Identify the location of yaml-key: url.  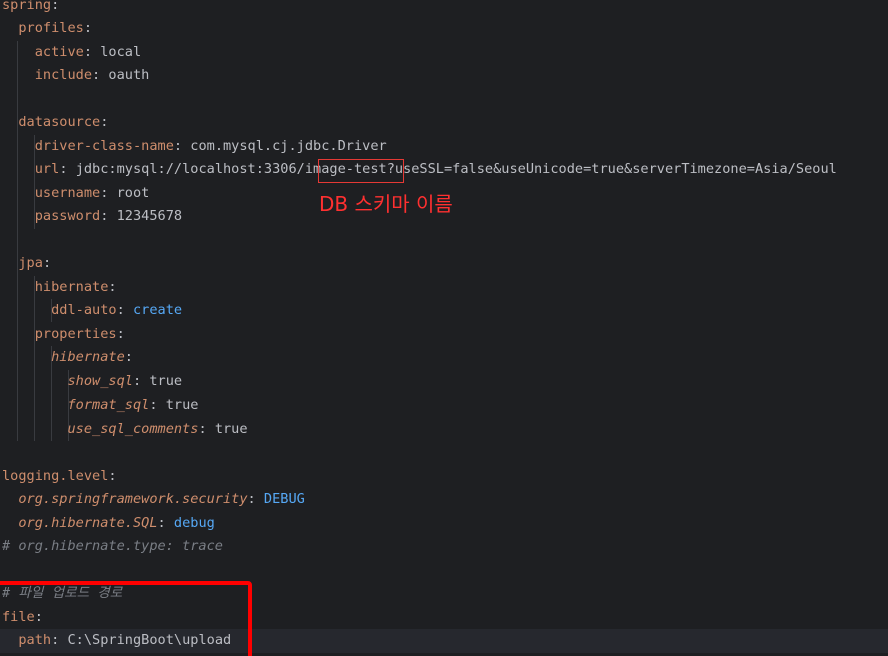
(47, 169).